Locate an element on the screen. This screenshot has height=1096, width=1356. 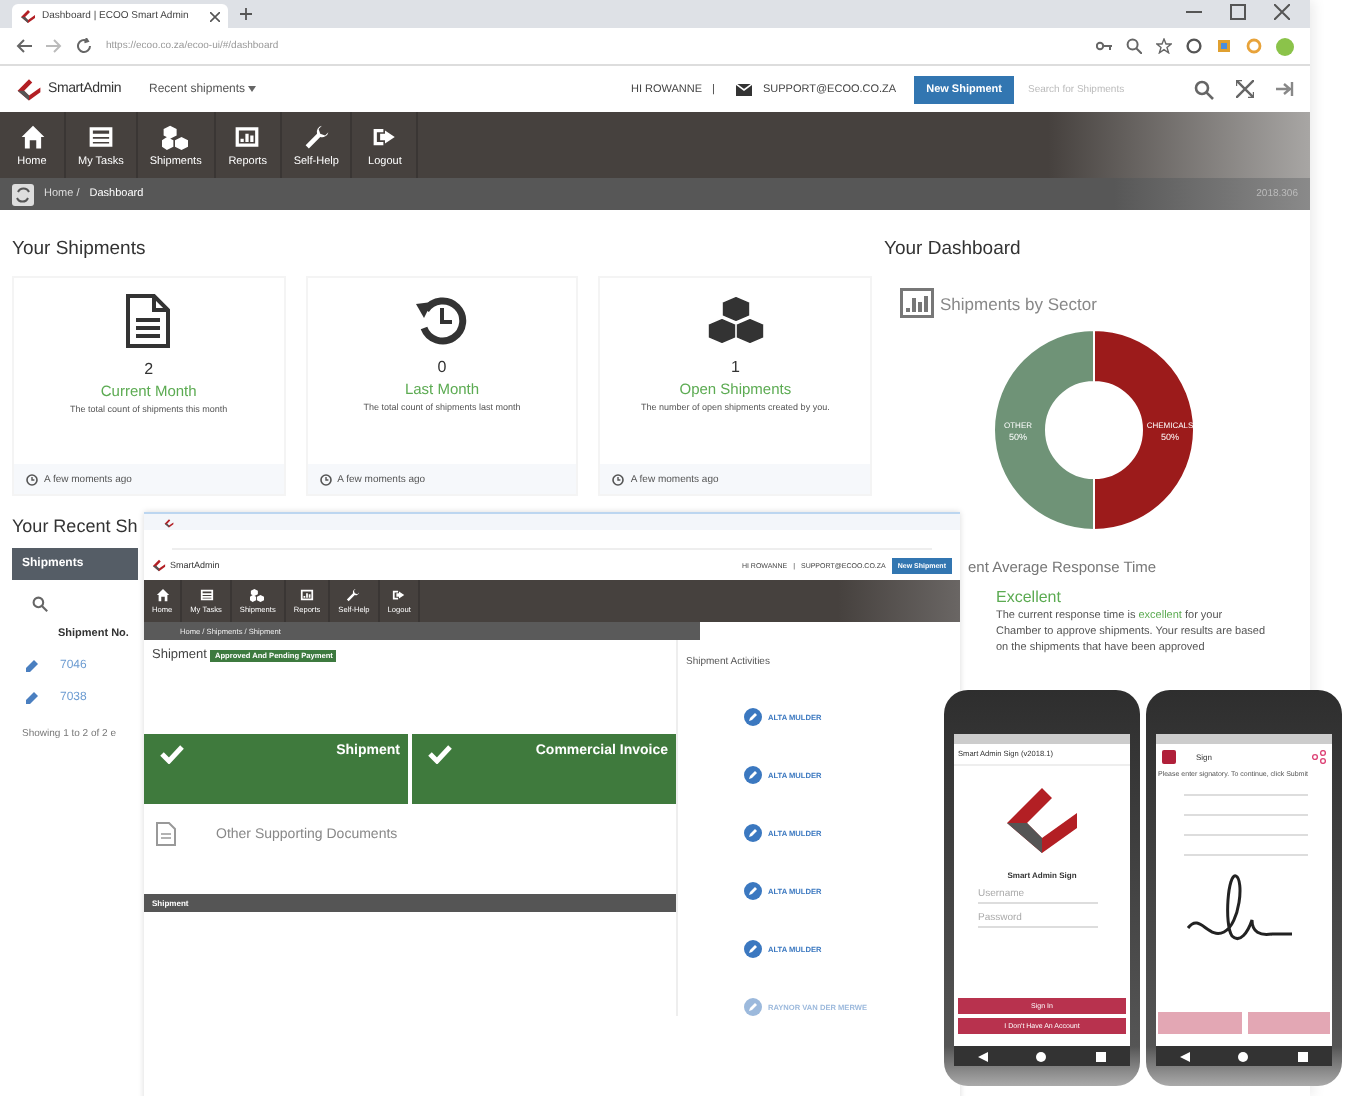
section-title: Your Dashboard is located at coordinates (953, 249).